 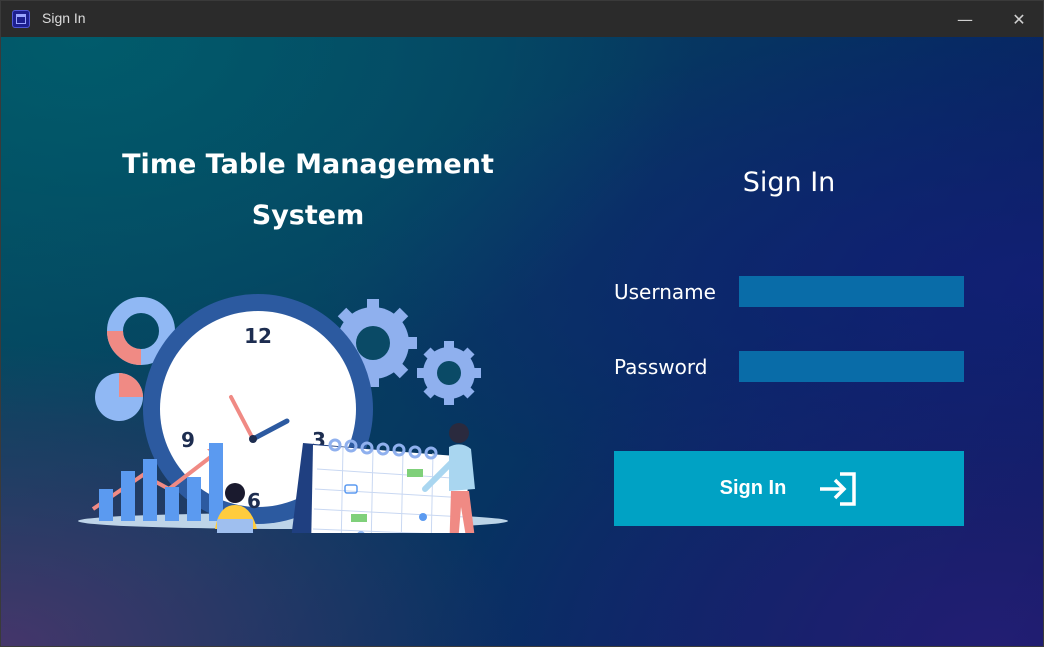 I want to click on close-button: ✕, so click(x=1019, y=19).